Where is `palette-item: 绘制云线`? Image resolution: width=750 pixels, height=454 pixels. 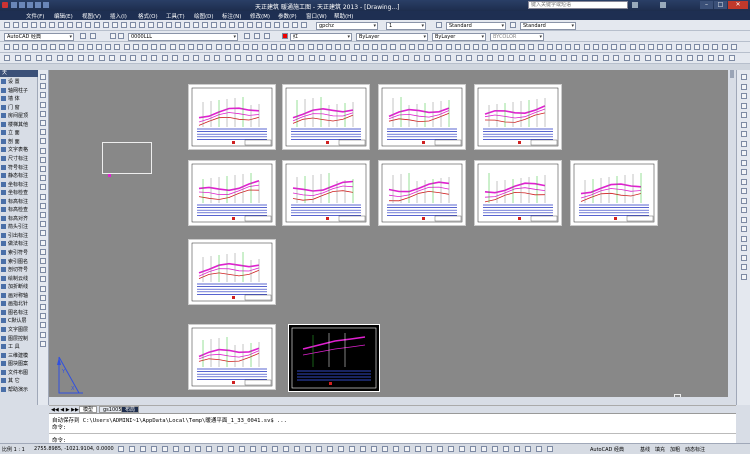 palette-item: 绘制云线 is located at coordinates (19, 279).